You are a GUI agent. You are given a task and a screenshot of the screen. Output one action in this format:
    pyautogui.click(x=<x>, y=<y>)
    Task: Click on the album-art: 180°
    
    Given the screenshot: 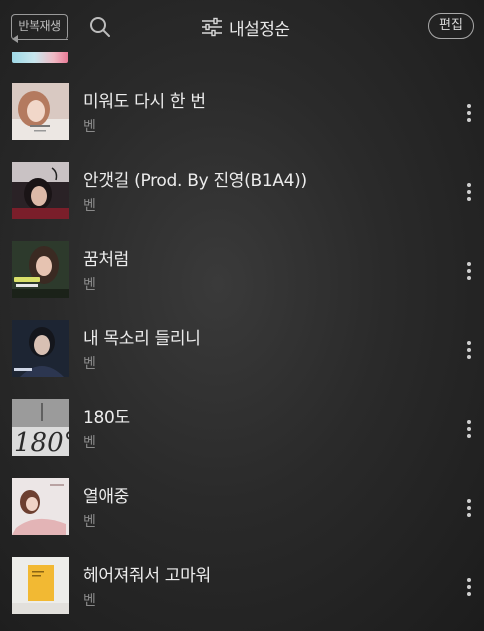 What is the action you would take?
    pyautogui.click(x=40, y=427)
    